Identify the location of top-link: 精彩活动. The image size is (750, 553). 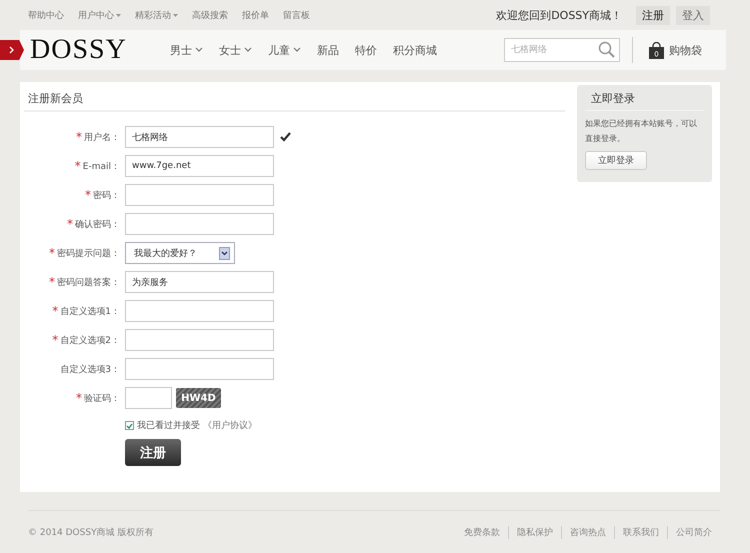
(156, 15).